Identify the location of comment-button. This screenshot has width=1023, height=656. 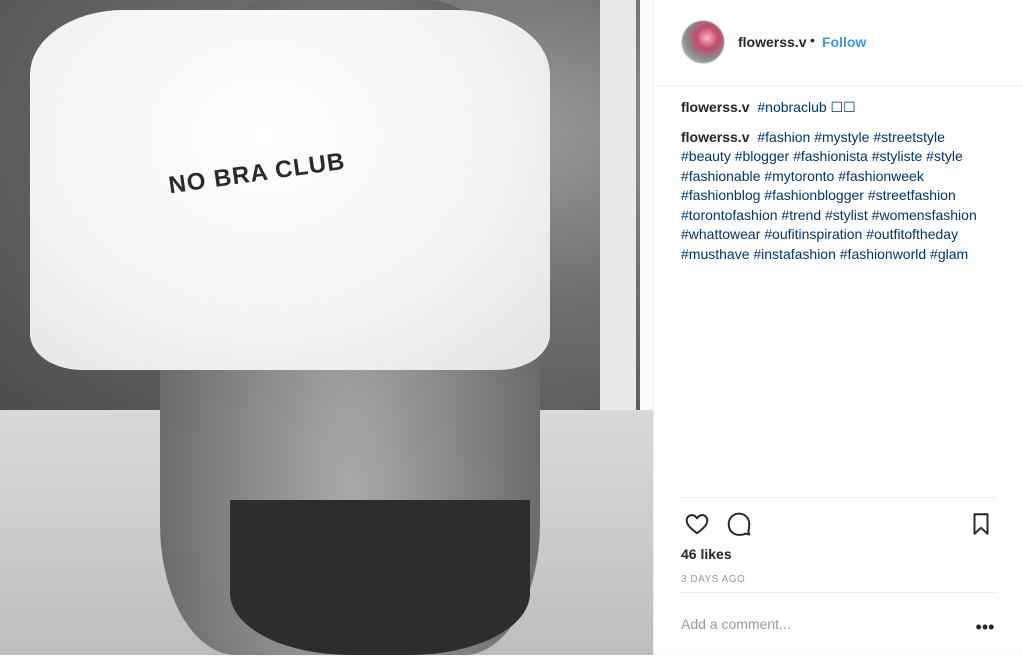
(739, 524).